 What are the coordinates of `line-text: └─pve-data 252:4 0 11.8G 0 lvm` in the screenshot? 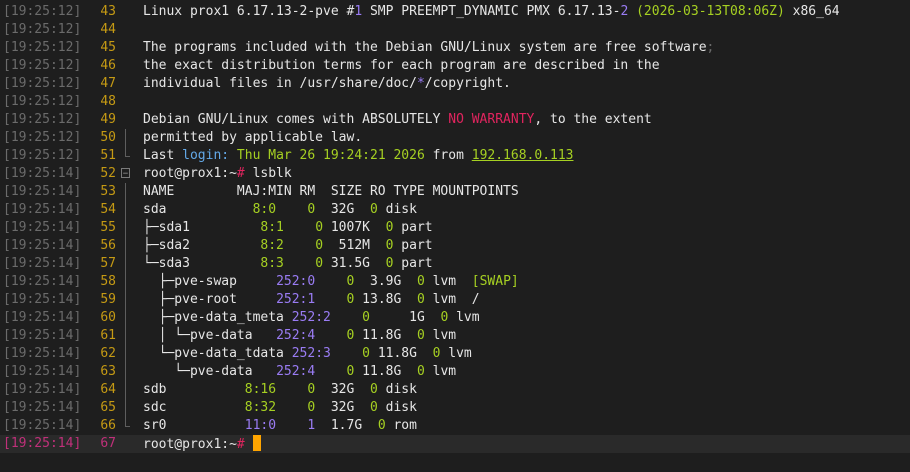 It's located at (299, 372).